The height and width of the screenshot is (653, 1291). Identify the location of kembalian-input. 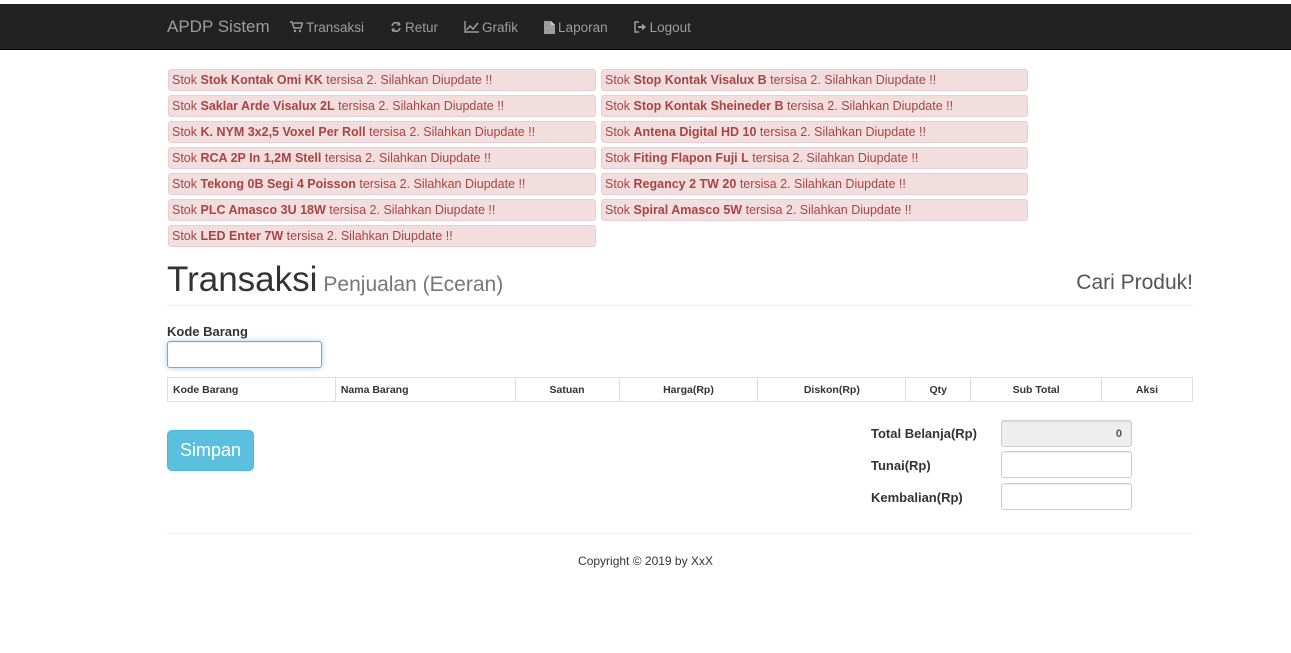
(1066, 496).